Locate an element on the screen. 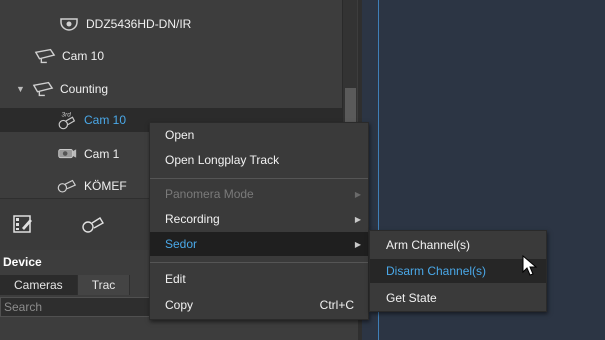 The width and height of the screenshot is (605, 340). tree-item-cam-10: Cam 10 is located at coordinates (69, 56).